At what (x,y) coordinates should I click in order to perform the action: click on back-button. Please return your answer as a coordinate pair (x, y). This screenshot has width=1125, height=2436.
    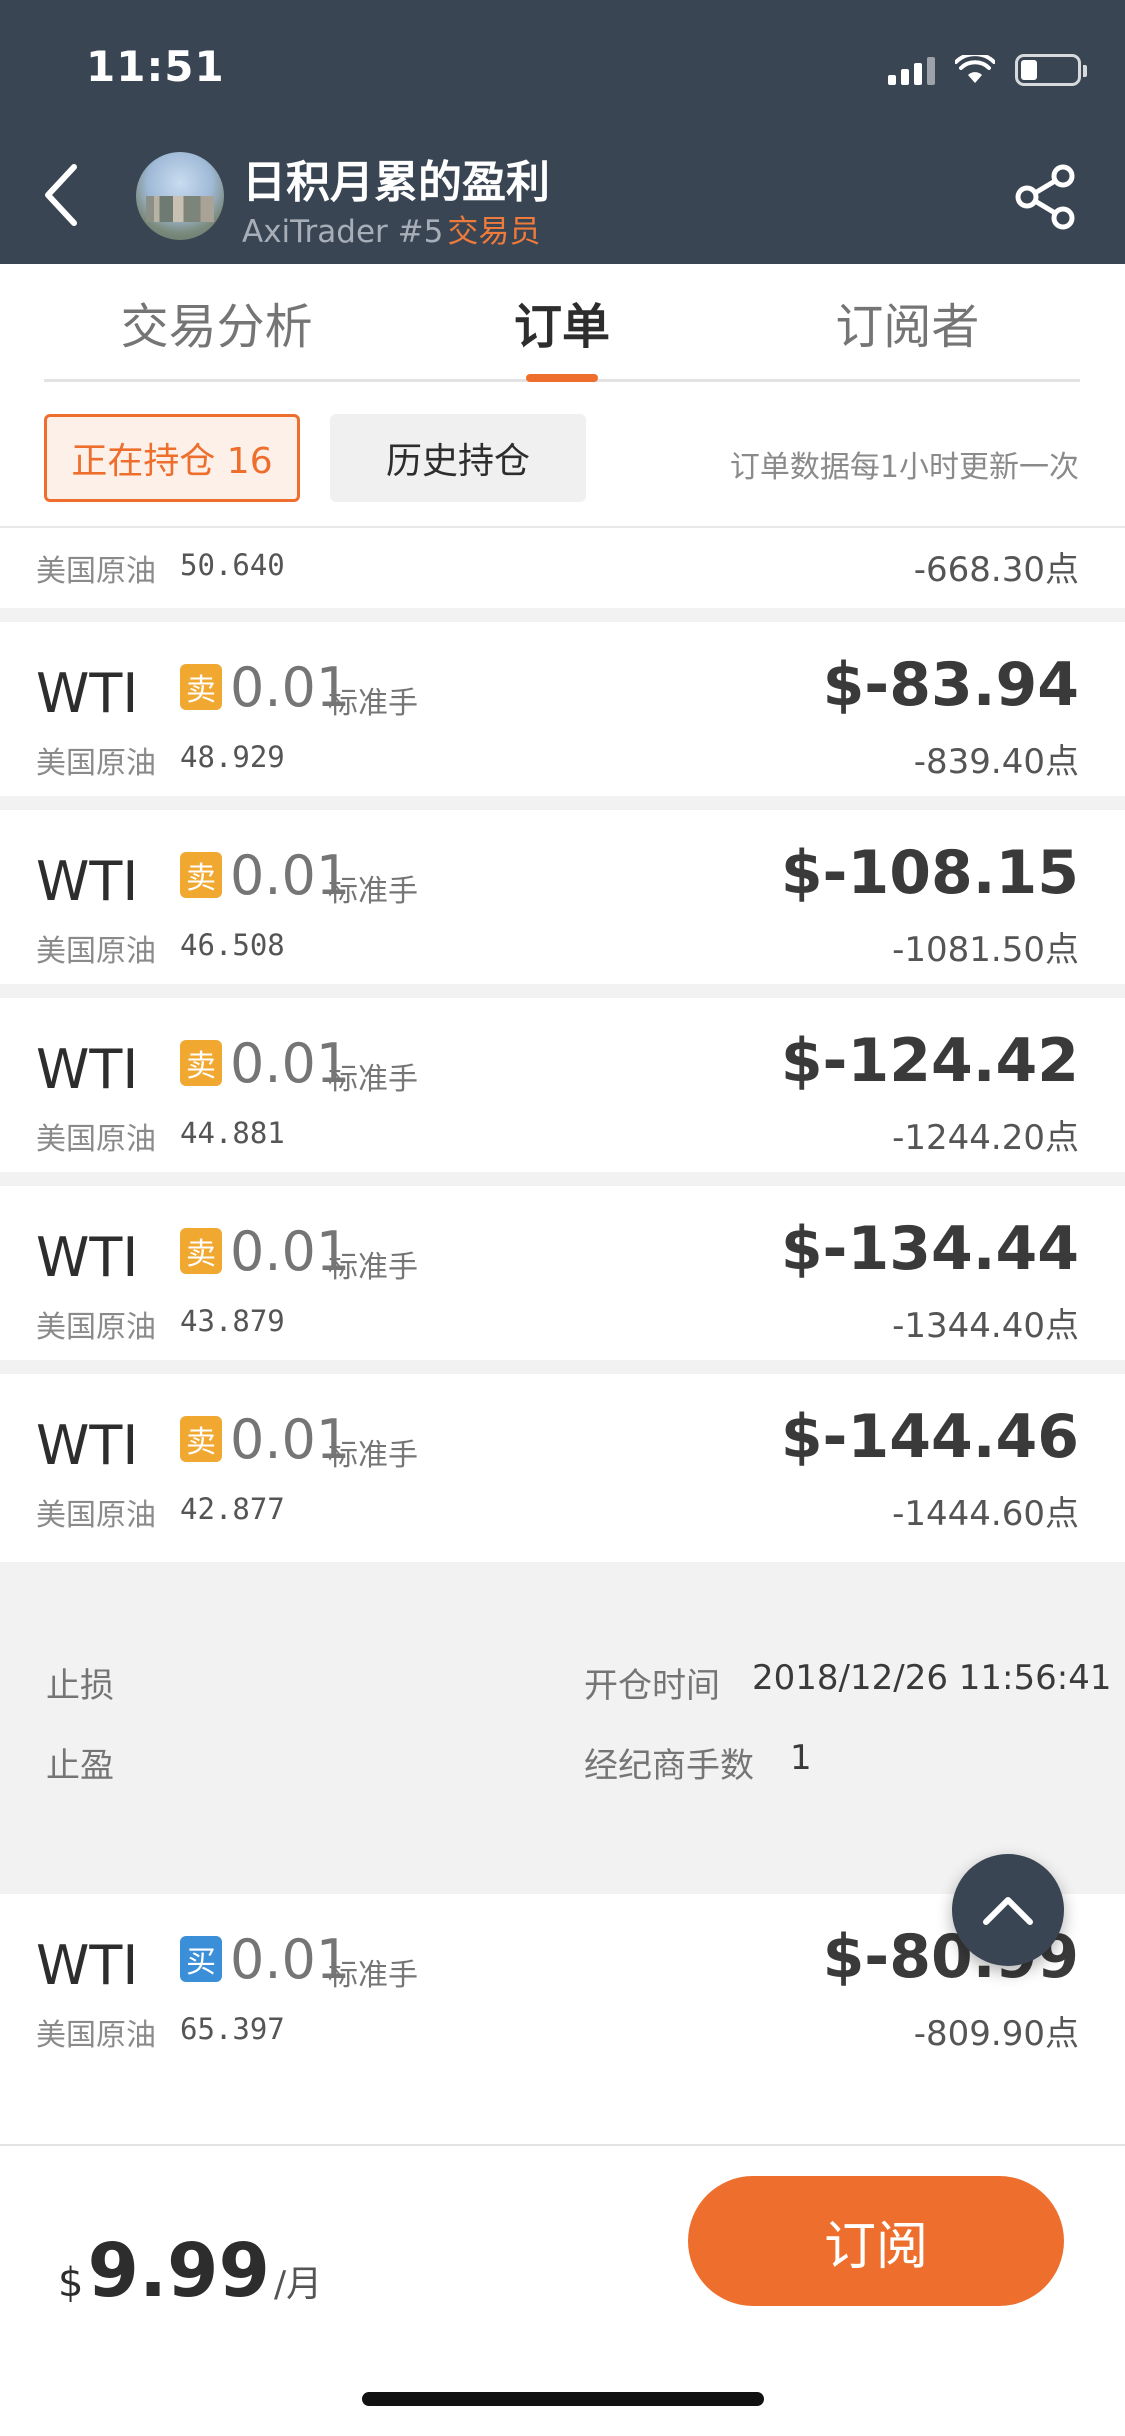
    Looking at the image, I should click on (60, 195).